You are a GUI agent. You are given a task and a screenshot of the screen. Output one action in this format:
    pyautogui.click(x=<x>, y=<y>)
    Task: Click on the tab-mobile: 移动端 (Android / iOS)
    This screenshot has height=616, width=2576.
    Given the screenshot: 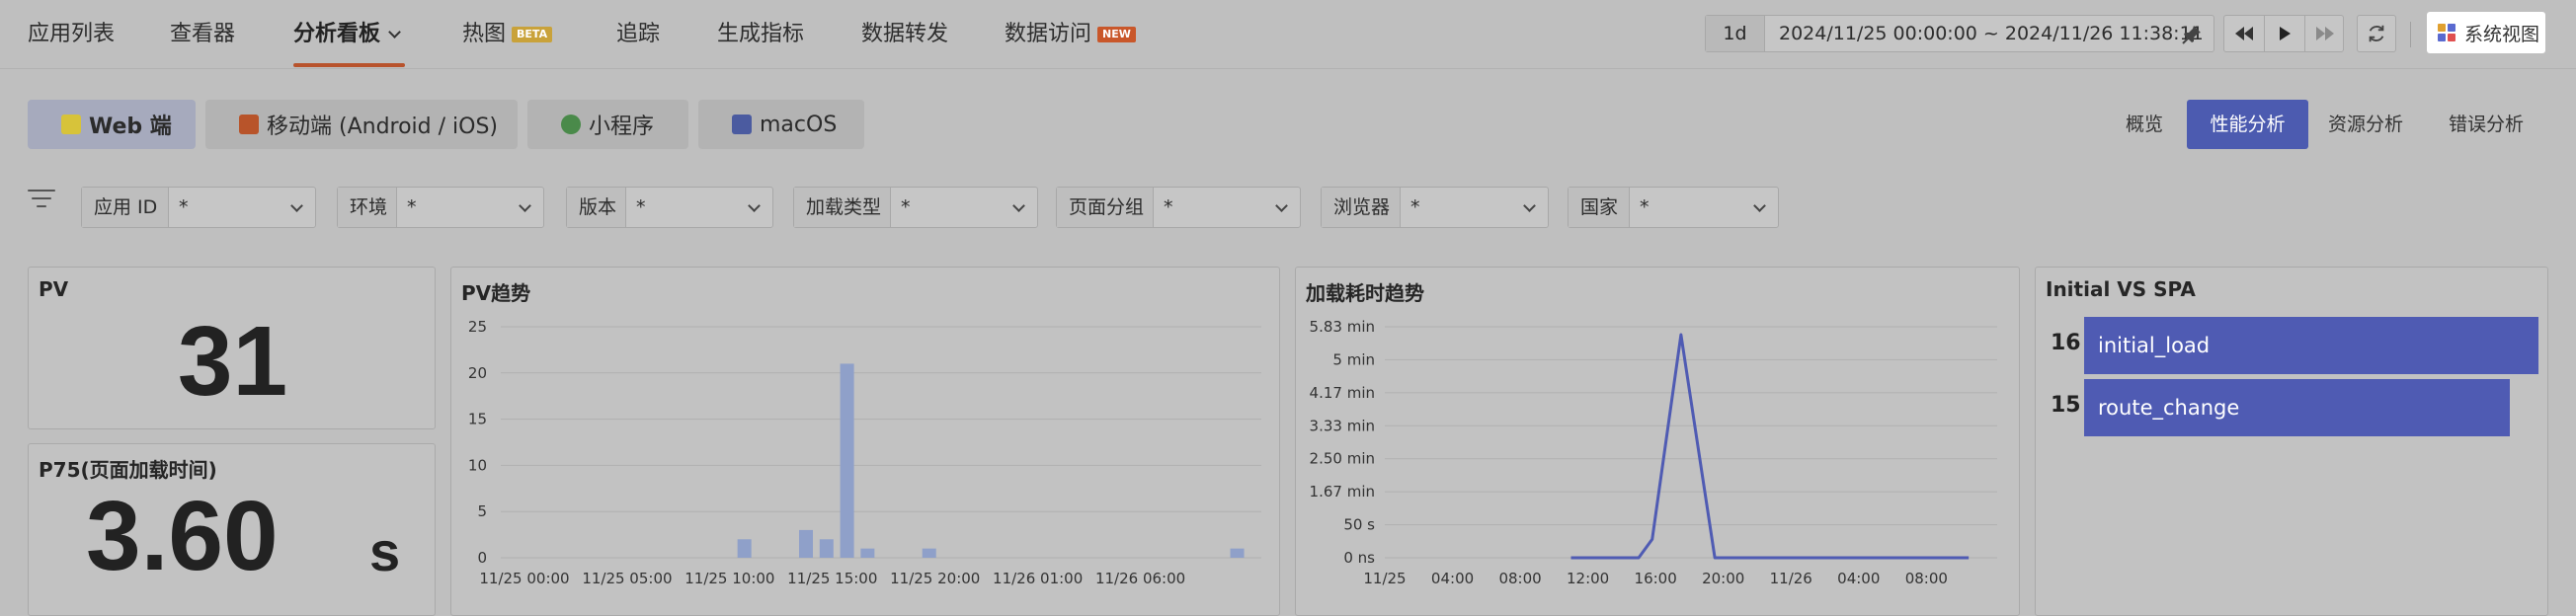 What is the action you would take?
    pyautogui.click(x=361, y=124)
    